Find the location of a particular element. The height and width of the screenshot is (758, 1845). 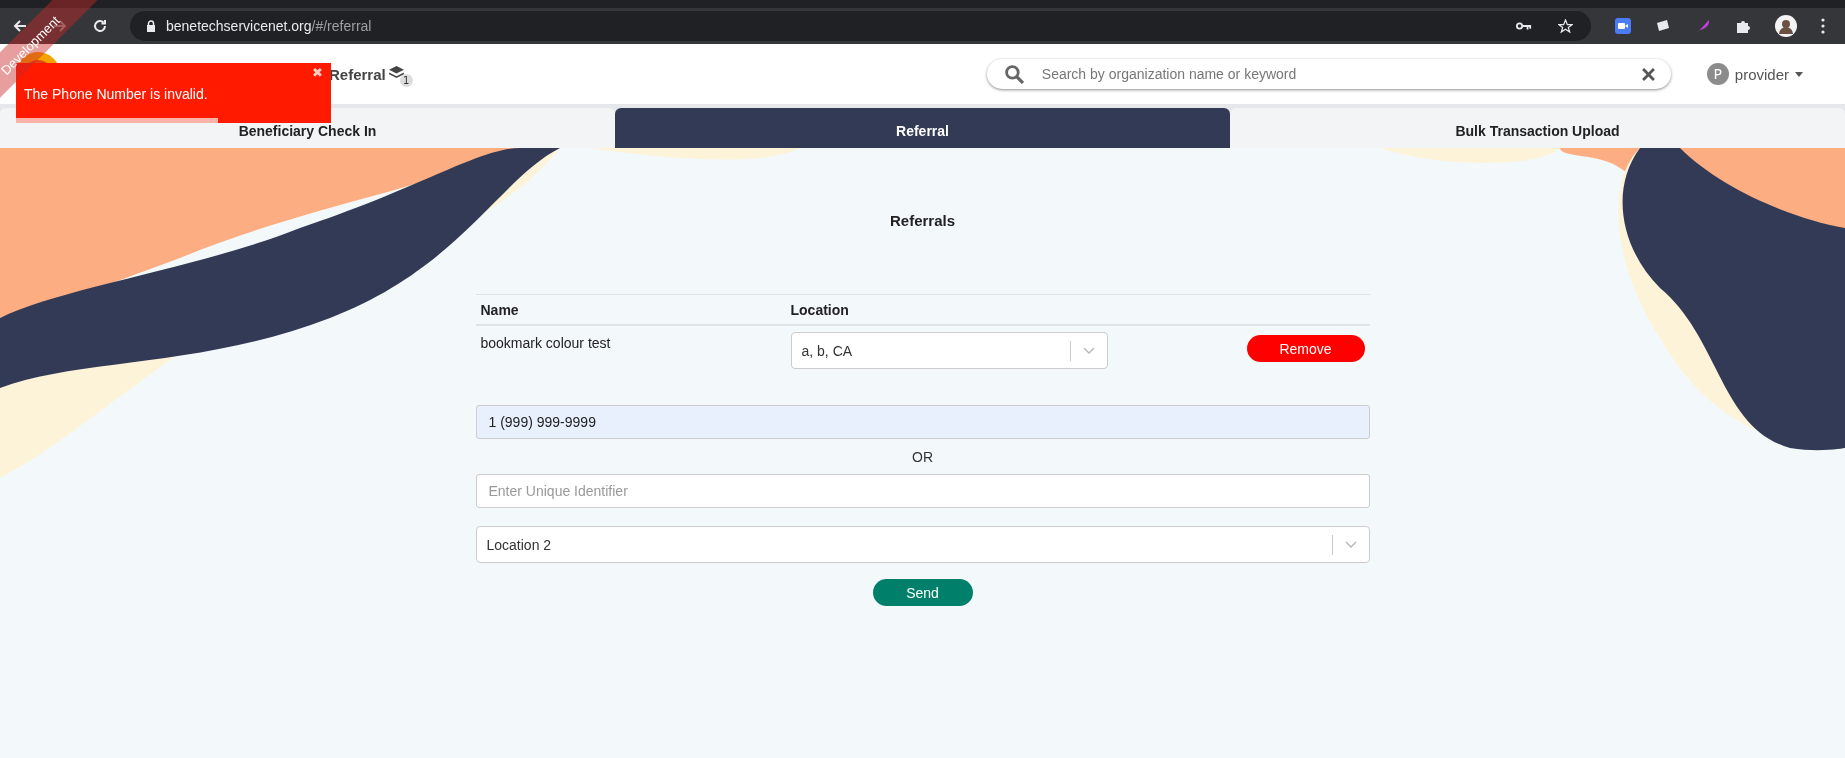

back-icon is located at coordinates (20, 26).